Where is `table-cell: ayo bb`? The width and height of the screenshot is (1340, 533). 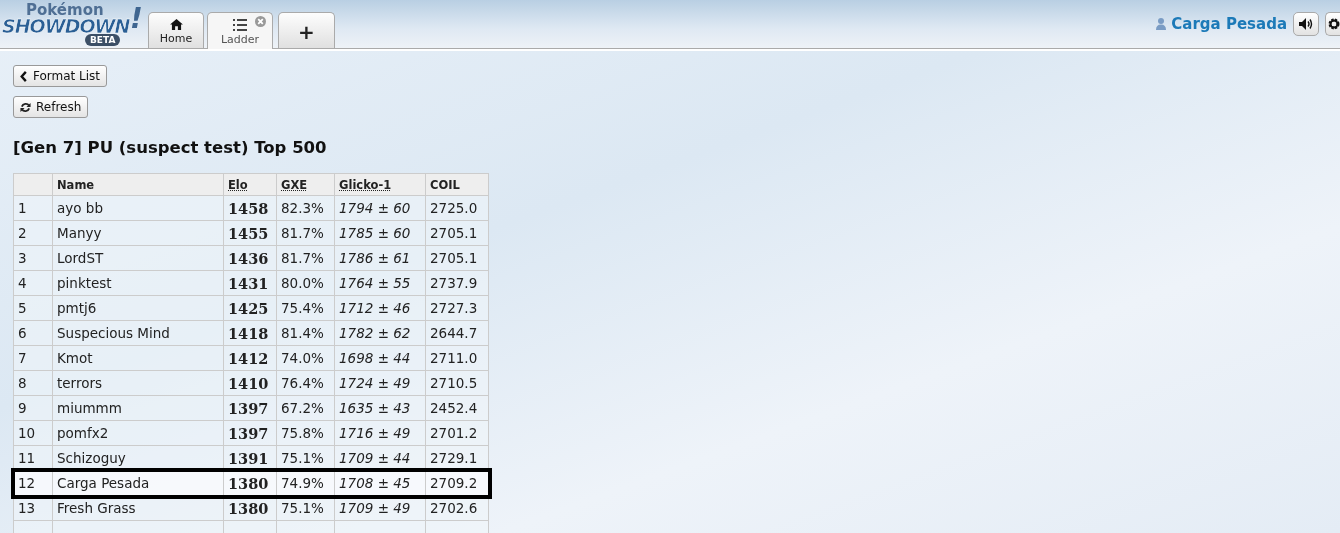
table-cell: ayo bb is located at coordinates (138, 208).